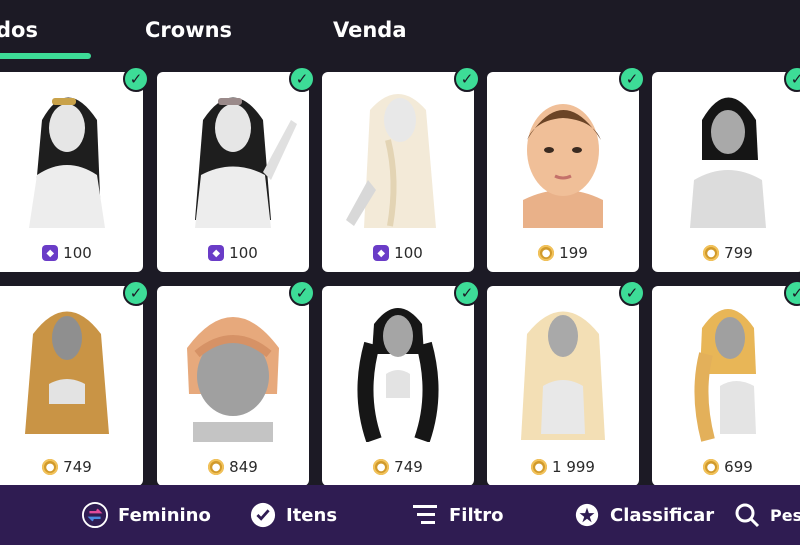 Image resolution: width=800 pixels, height=545 pixels. I want to click on sort-label: Classificar, so click(662, 515).